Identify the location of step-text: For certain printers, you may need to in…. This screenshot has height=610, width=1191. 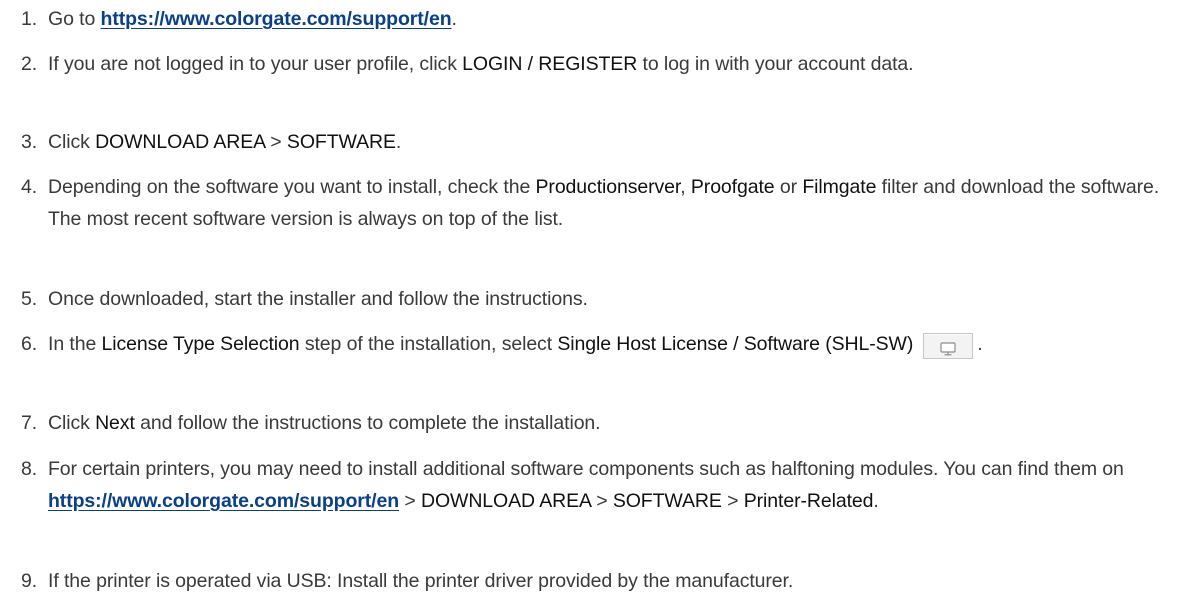
(586, 485).